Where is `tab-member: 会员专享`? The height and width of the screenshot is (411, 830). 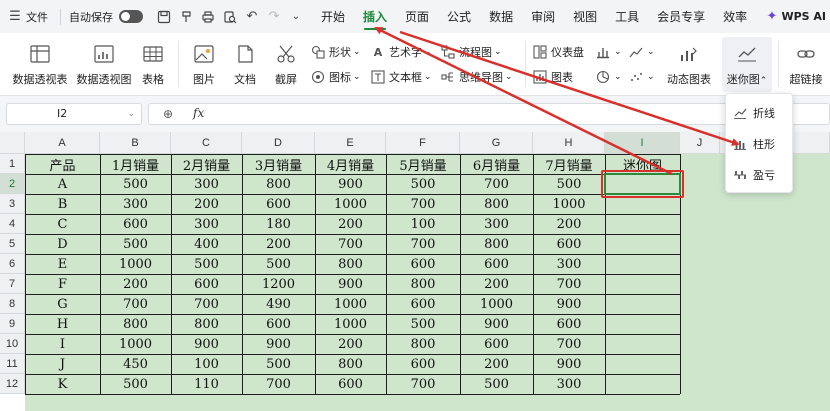
tab-member: 会员专享 is located at coordinates (681, 16).